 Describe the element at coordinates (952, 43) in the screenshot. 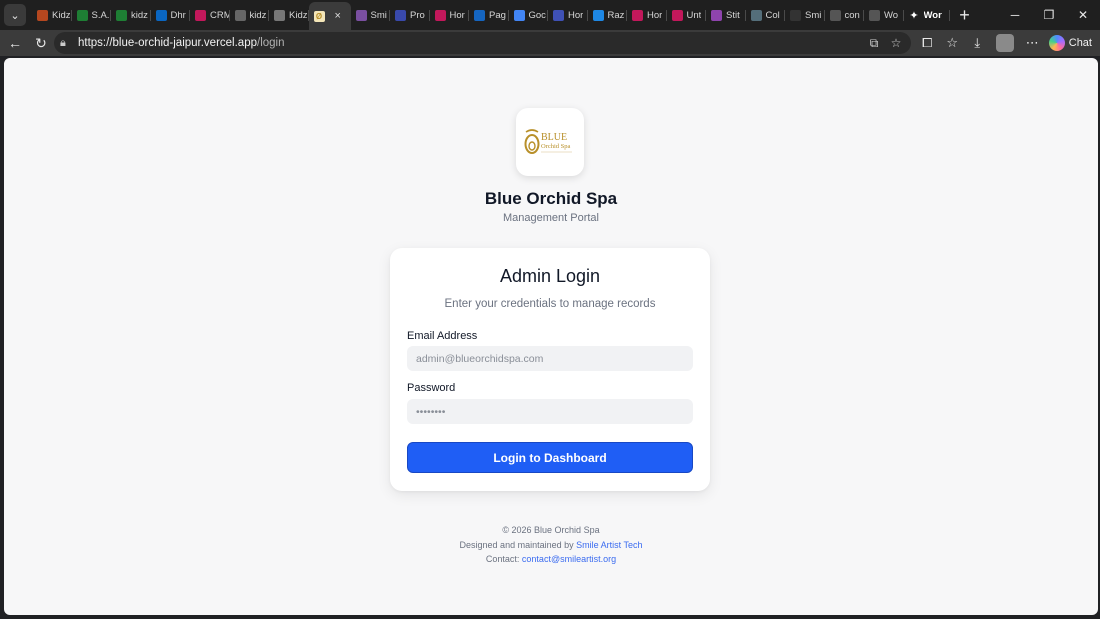

I see `favorites-list-icon: ☆` at that location.